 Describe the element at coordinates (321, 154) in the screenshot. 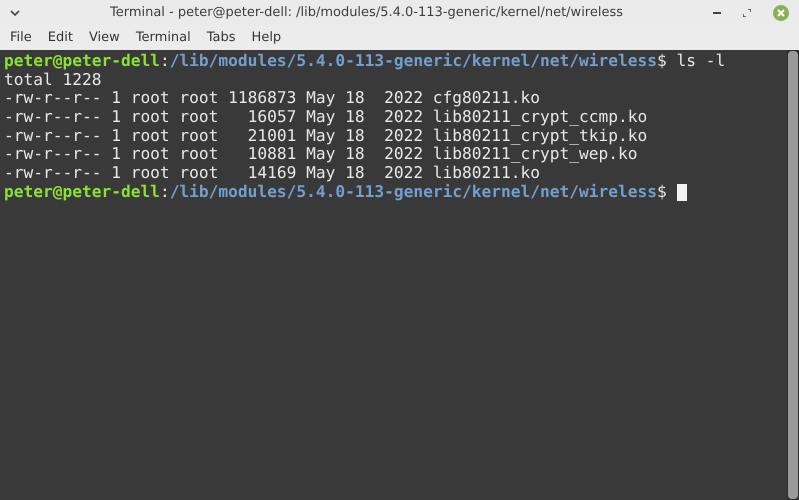

I see `output-line: -rw-r--r-- 1 root root 10881 May 18 2022 lib80211_crypt_wep.ko` at that location.